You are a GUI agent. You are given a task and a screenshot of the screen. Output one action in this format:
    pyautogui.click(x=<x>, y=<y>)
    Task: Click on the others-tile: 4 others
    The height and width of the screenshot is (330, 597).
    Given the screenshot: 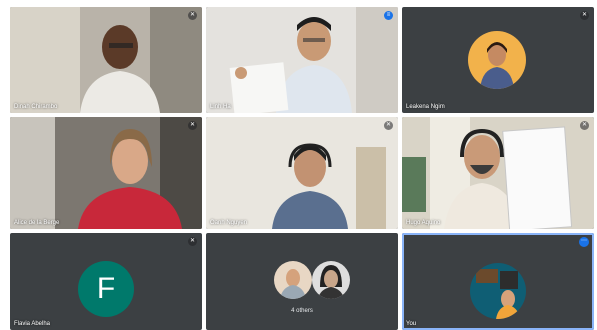 What is the action you would take?
    pyautogui.click(x=302, y=281)
    